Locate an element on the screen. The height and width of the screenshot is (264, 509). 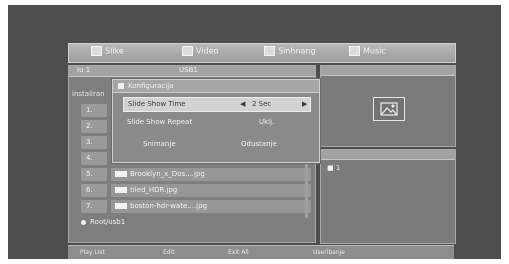
list-item-name: boston-hdr-wate....jpg is located at coordinates (168, 206).